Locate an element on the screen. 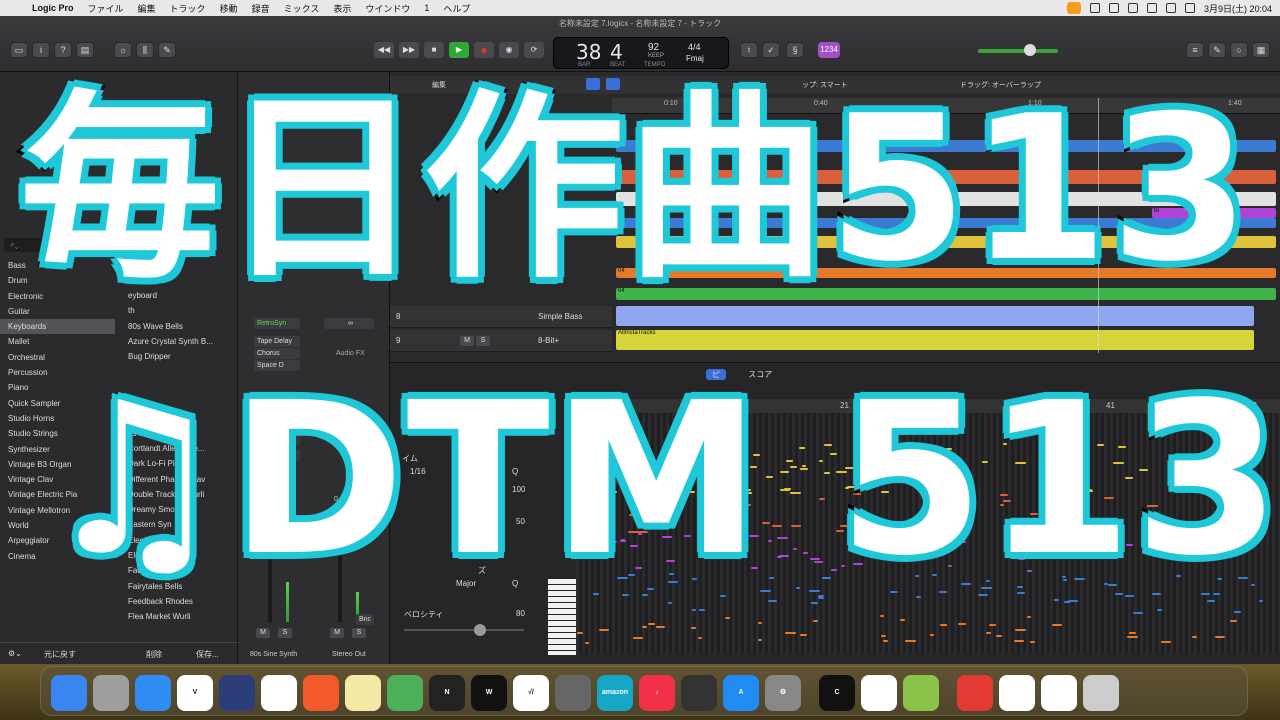 This screenshot has width=1280, height=720. search-icon is located at coordinates (1170, 8).